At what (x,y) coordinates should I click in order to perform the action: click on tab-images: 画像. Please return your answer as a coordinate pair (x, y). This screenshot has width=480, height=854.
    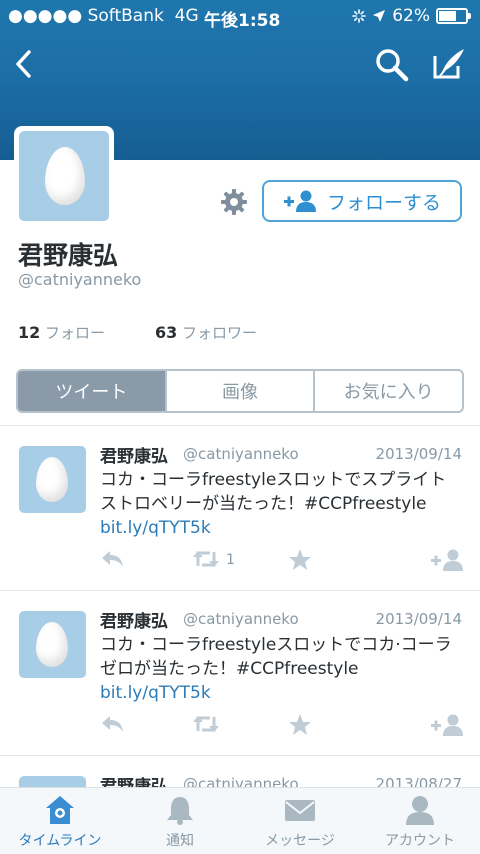
    Looking at the image, I should click on (239, 391).